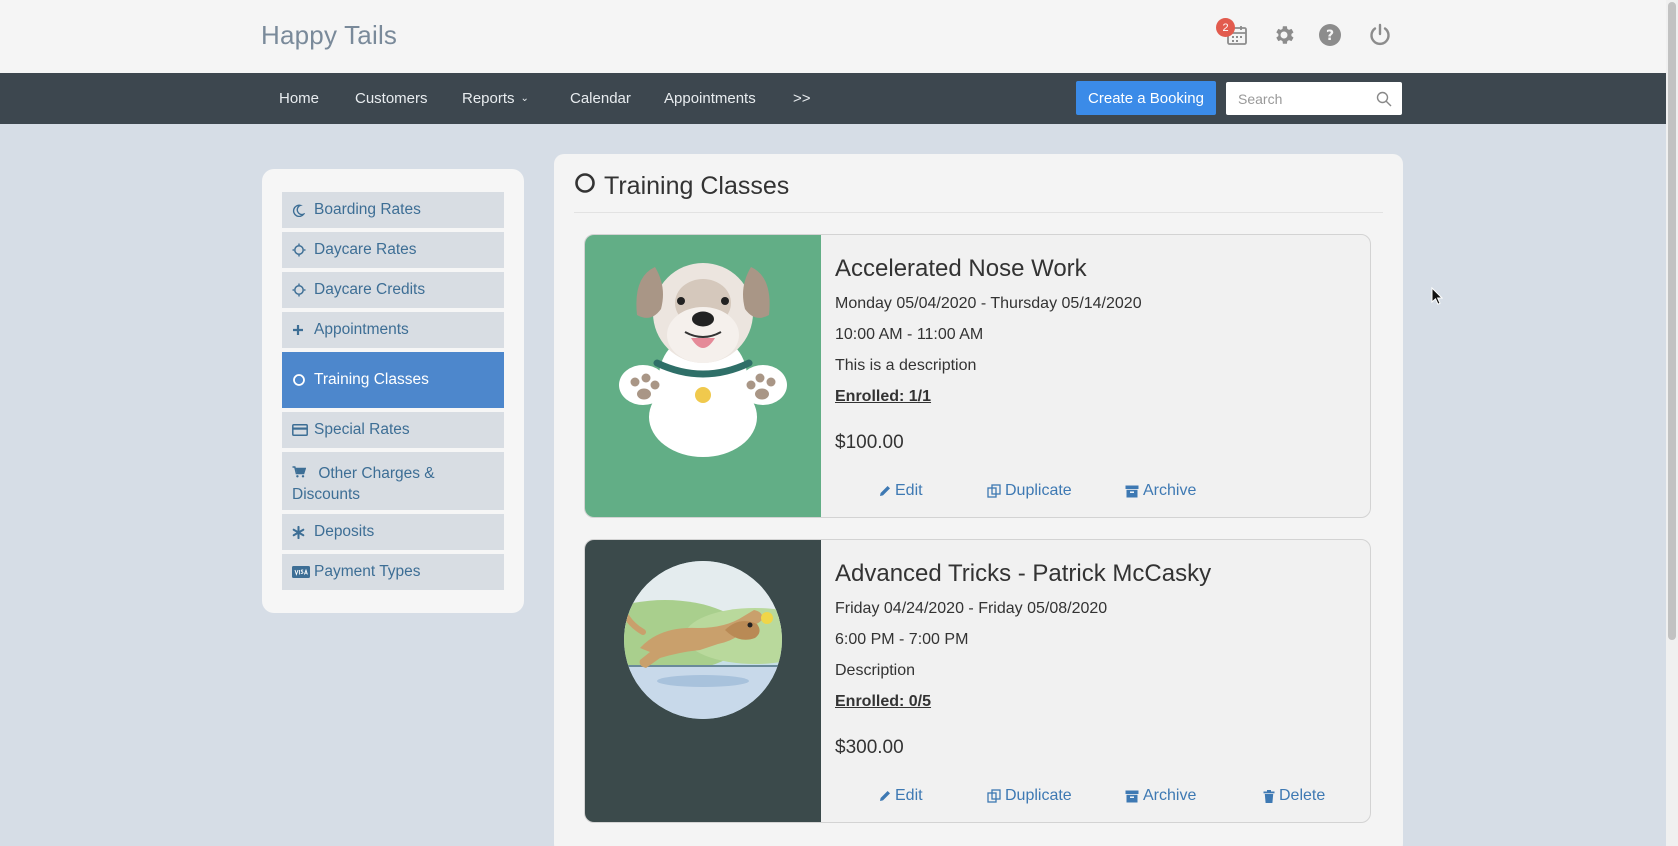 The width and height of the screenshot is (1678, 846). Describe the element at coordinates (710, 98) in the screenshot. I see `nav-appointments: Appointments` at that location.